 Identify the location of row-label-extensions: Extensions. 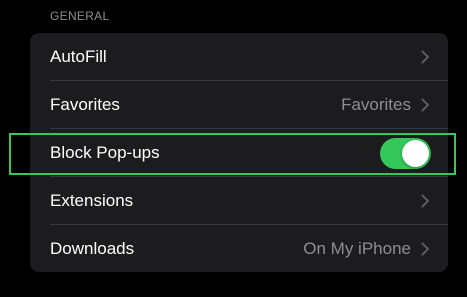
(92, 200).